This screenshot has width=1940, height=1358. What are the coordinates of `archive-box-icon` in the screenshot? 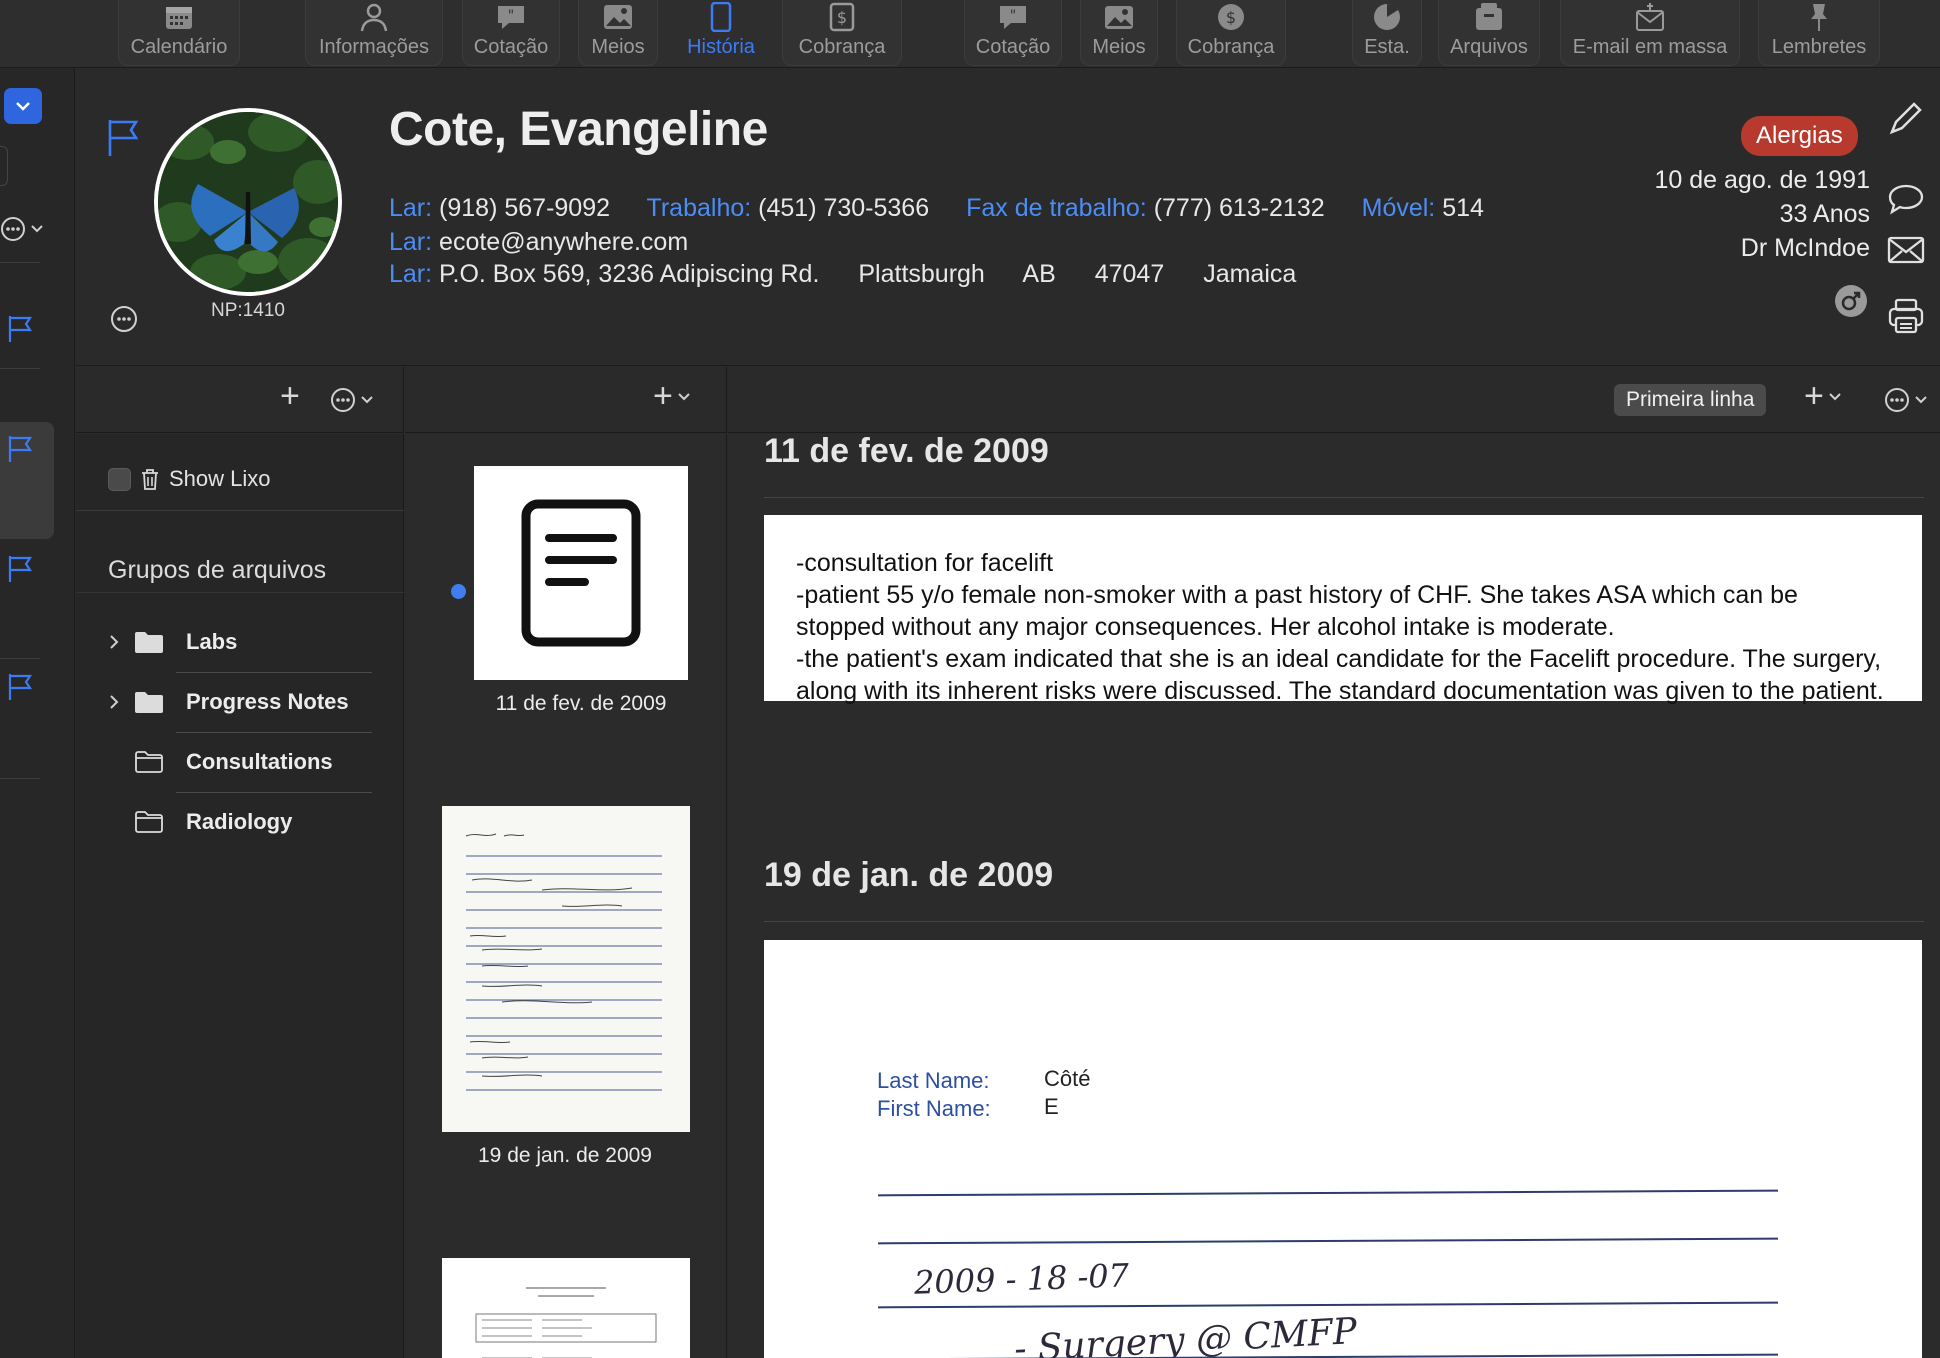 It's located at (1489, 17).